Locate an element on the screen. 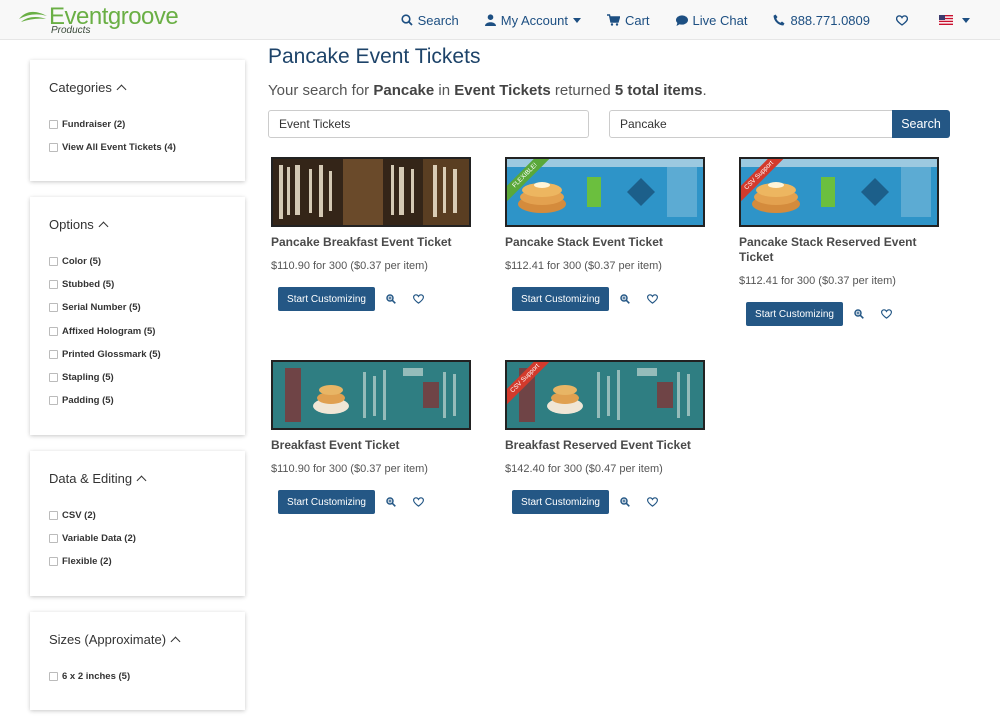 This screenshot has height=726, width=1000. nav-my-account-label: My Account is located at coordinates (534, 20).